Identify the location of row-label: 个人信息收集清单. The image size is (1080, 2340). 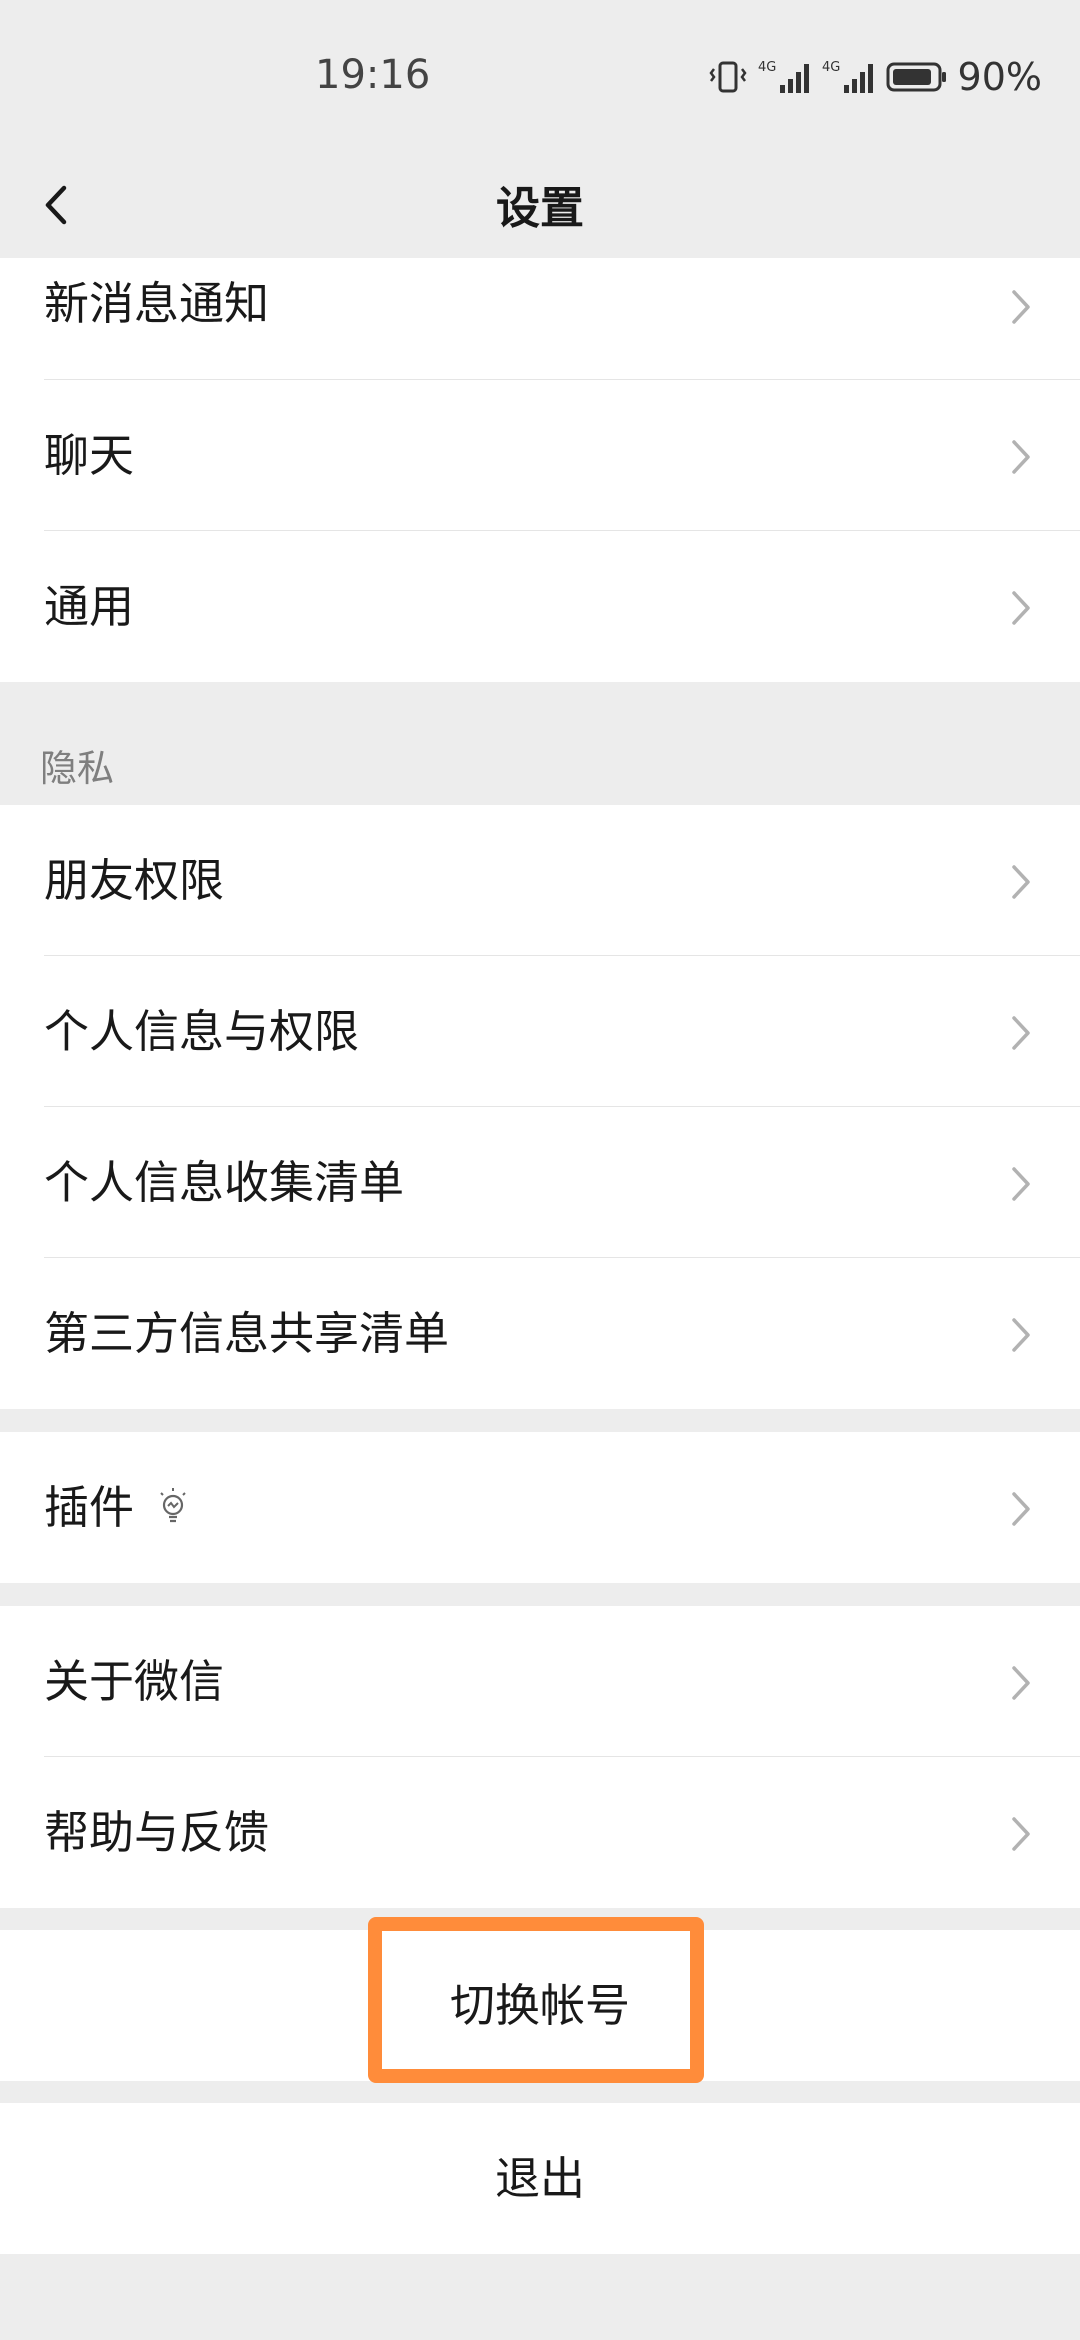
(224, 1182).